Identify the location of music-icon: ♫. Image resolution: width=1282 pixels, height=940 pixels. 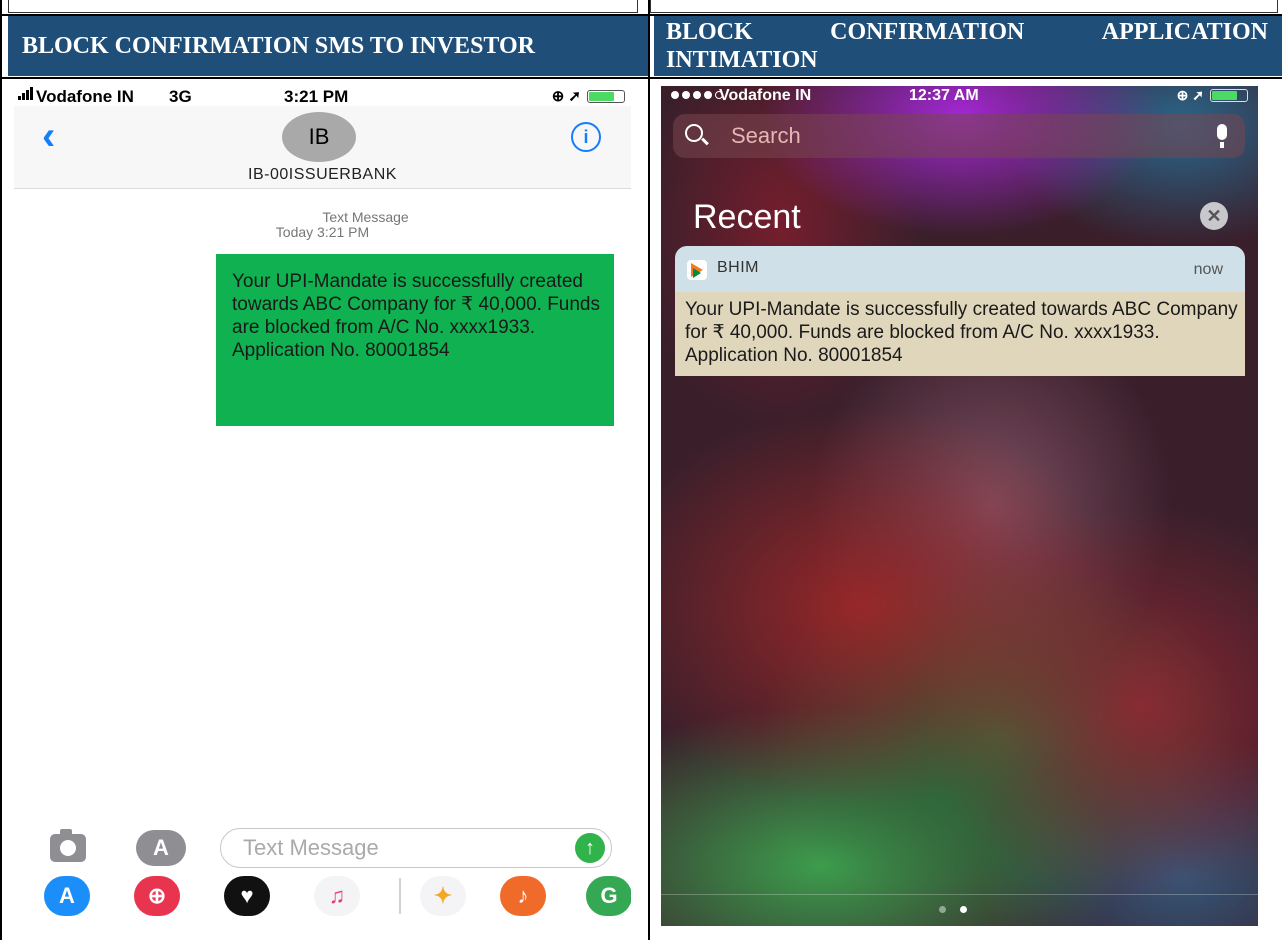
(337, 896).